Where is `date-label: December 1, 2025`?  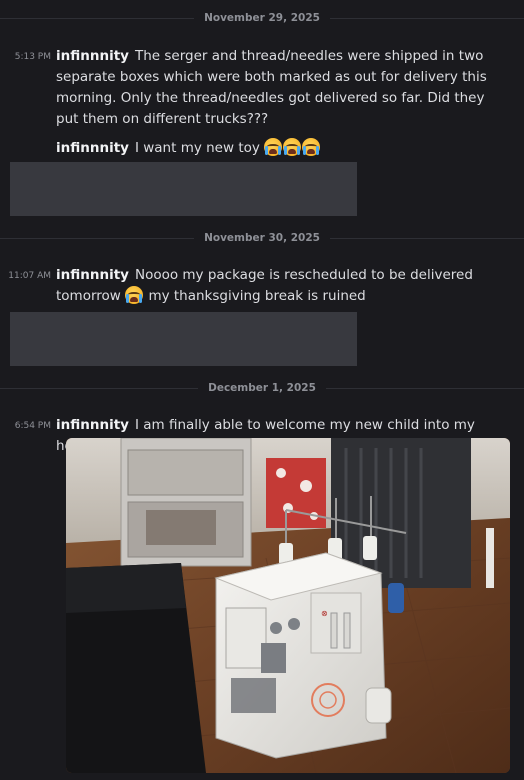
date-label: December 1, 2025 is located at coordinates (262, 388).